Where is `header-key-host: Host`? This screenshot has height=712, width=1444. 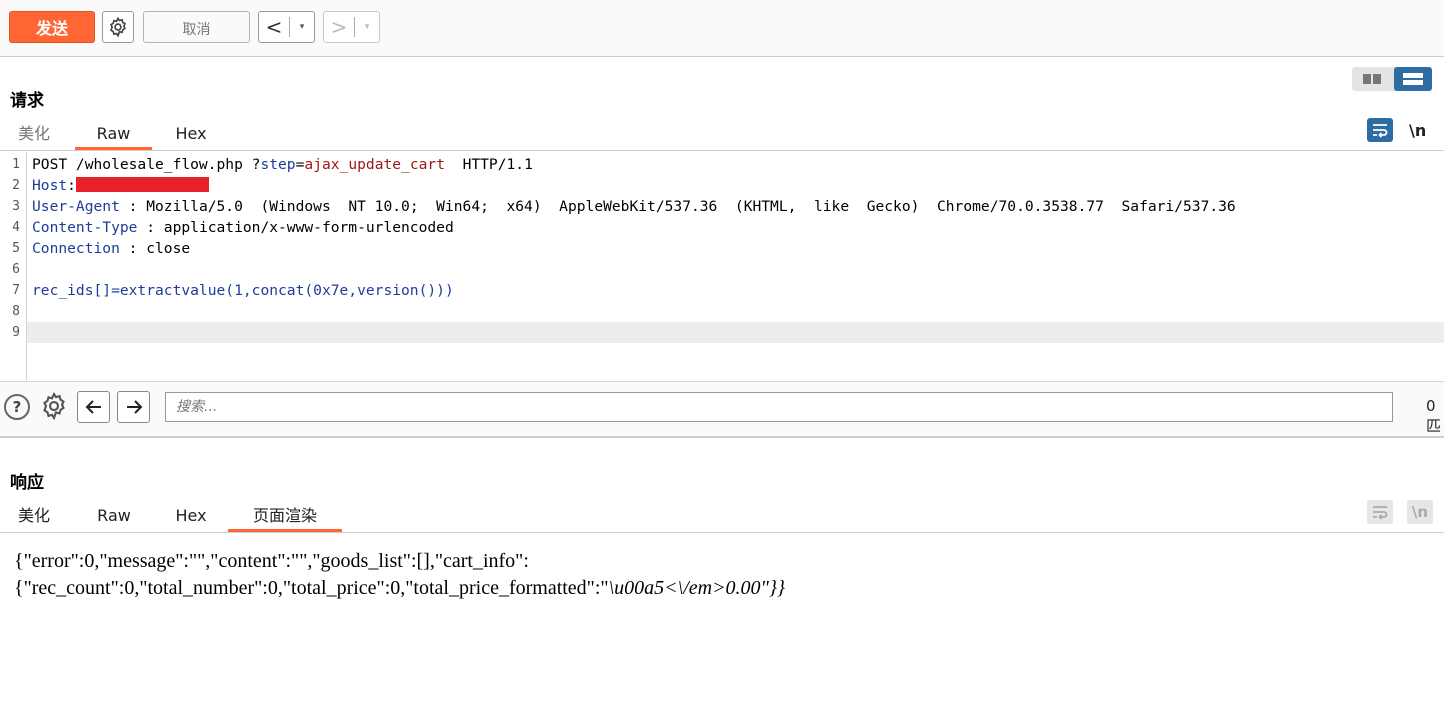
header-key-host: Host is located at coordinates (50, 185).